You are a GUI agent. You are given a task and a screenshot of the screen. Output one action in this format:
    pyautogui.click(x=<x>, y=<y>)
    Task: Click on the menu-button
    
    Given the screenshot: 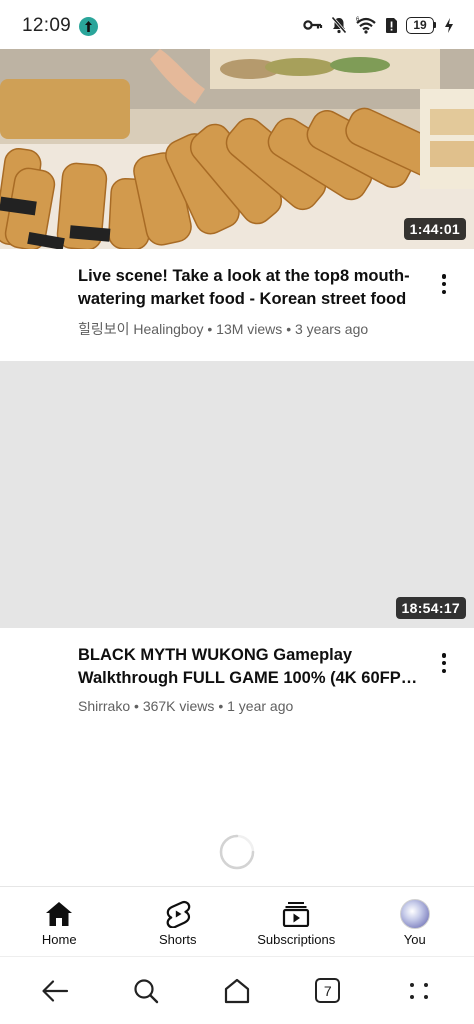 What is the action you would take?
    pyautogui.click(x=419, y=991)
    